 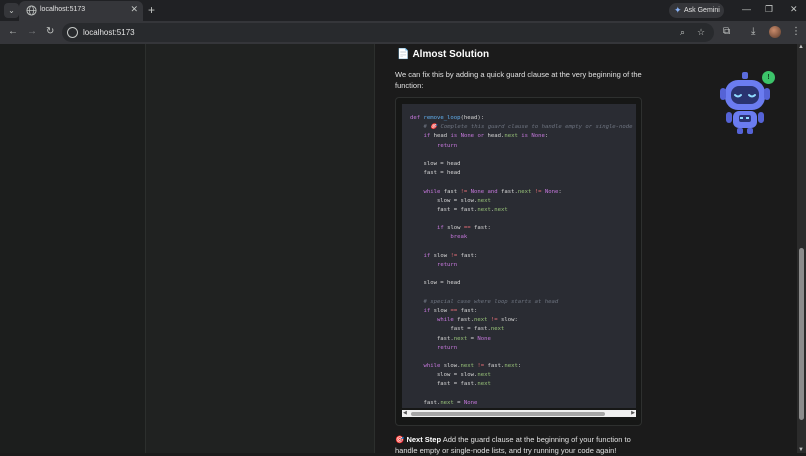 What do you see at coordinates (424, 439) in the screenshot?
I see `next-step-label: Next Step` at bounding box center [424, 439].